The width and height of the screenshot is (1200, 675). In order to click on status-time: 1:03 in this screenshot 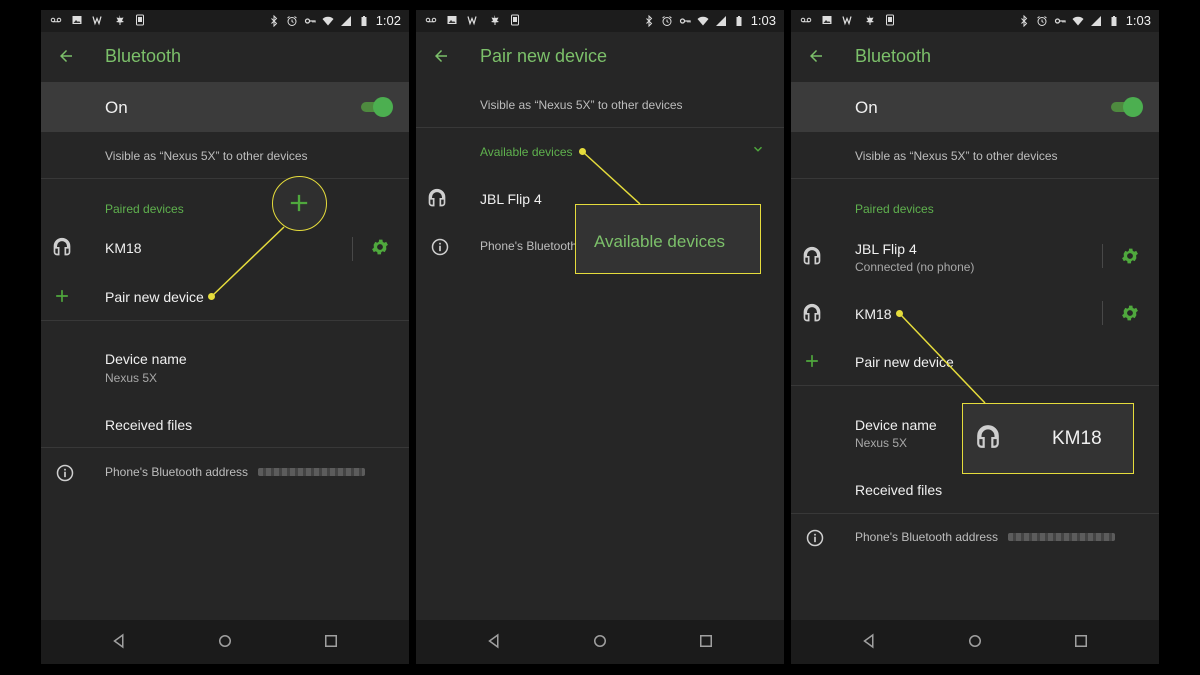, I will do `click(763, 20)`.